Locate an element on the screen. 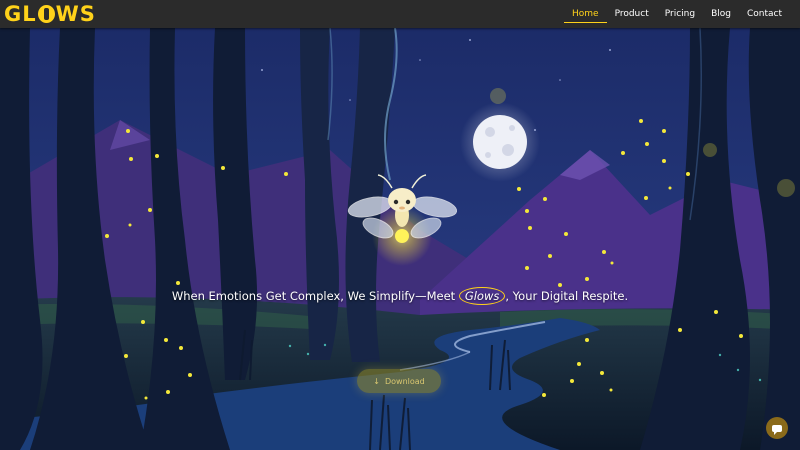 The image size is (800, 450). nav-pricing-link: Pricing is located at coordinates (680, 14).